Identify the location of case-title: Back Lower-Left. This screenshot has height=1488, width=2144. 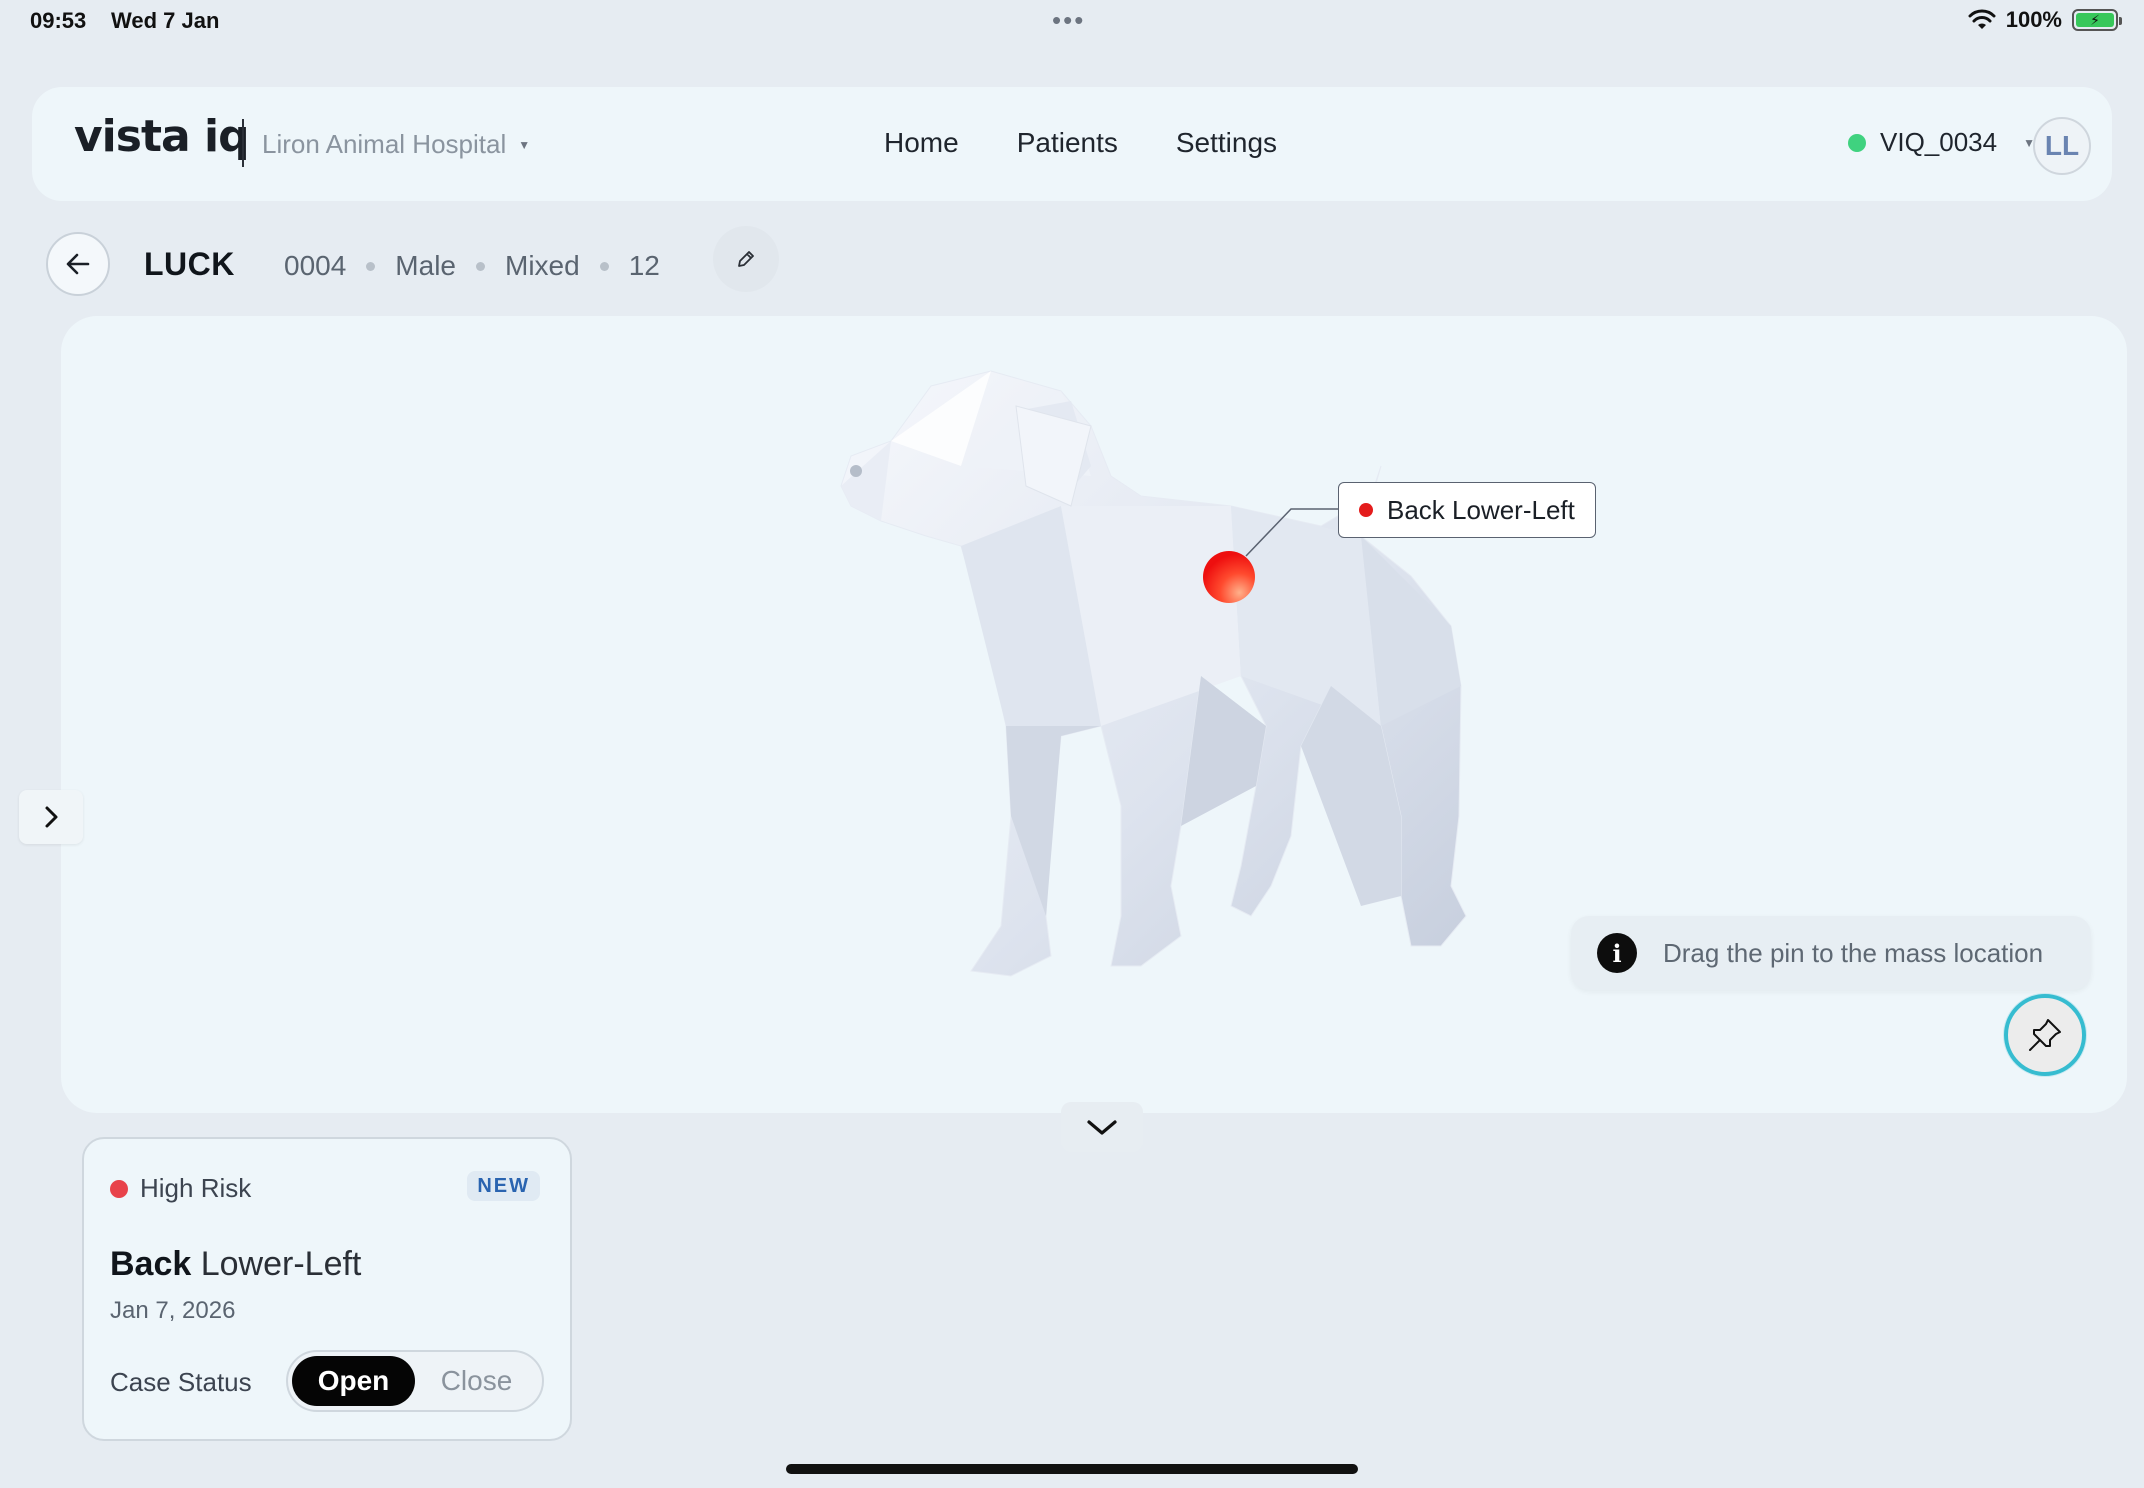
(235, 1264).